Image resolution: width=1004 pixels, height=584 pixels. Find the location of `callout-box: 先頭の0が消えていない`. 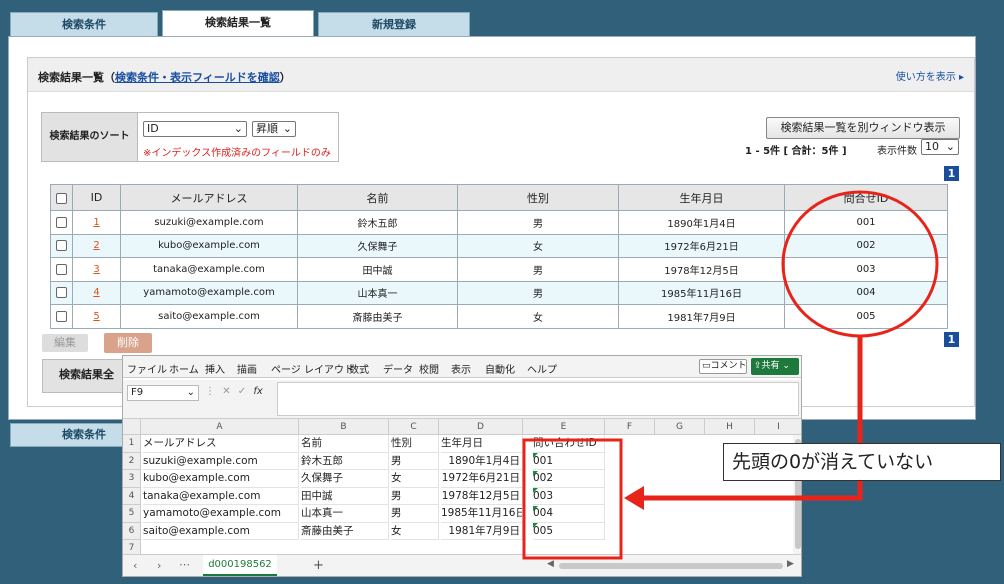

callout-box: 先頭の0が消えていない is located at coordinates (862, 462).